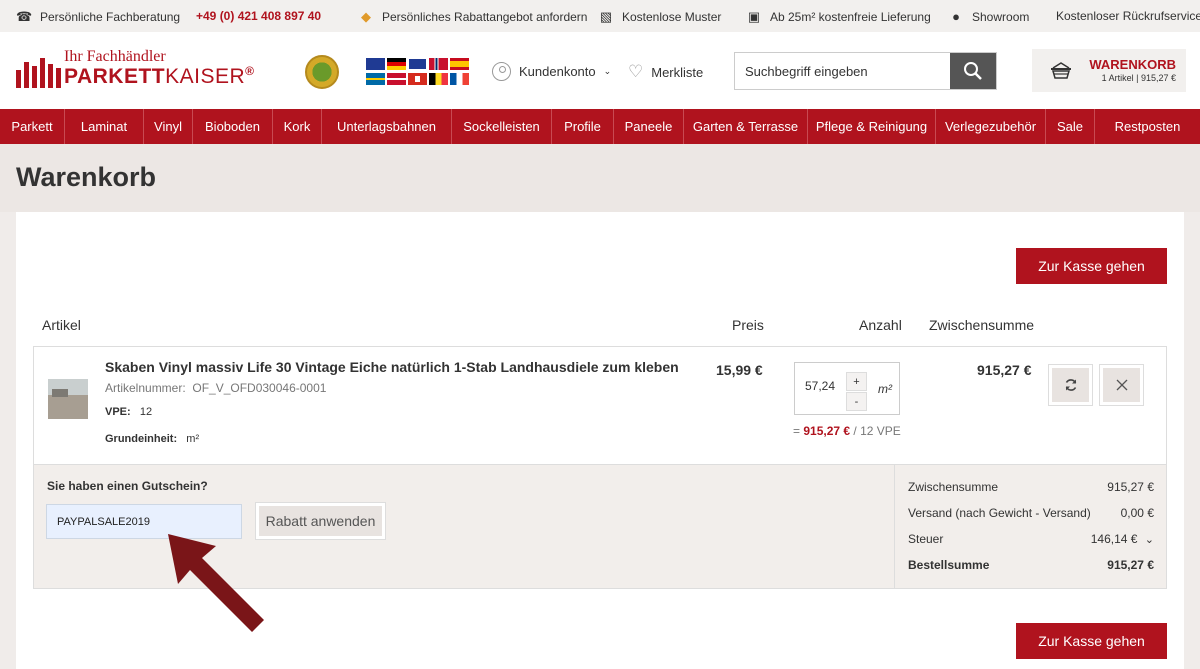 The width and height of the screenshot is (1200, 669). What do you see at coordinates (472, 17) in the screenshot?
I see `topbar-rabatt: ◆ Persönliches Rabattangebot anfordern` at bounding box center [472, 17].